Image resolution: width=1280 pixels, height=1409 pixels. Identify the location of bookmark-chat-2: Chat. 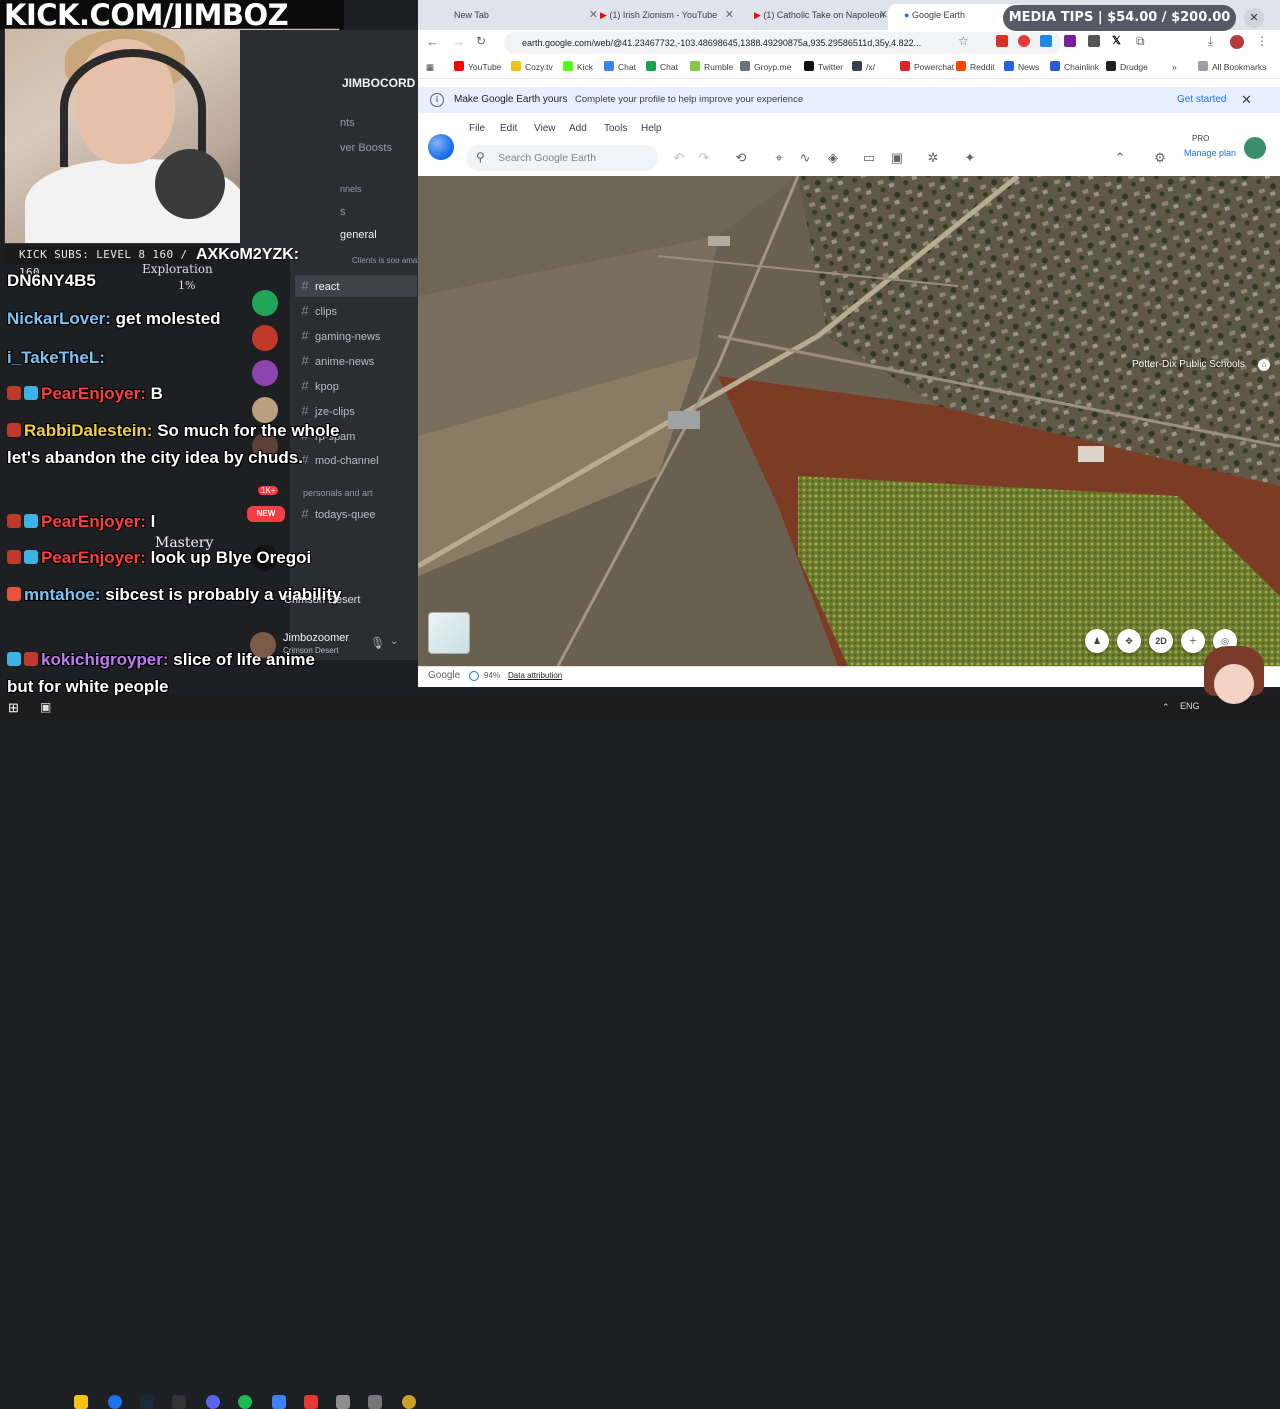
(662, 67).